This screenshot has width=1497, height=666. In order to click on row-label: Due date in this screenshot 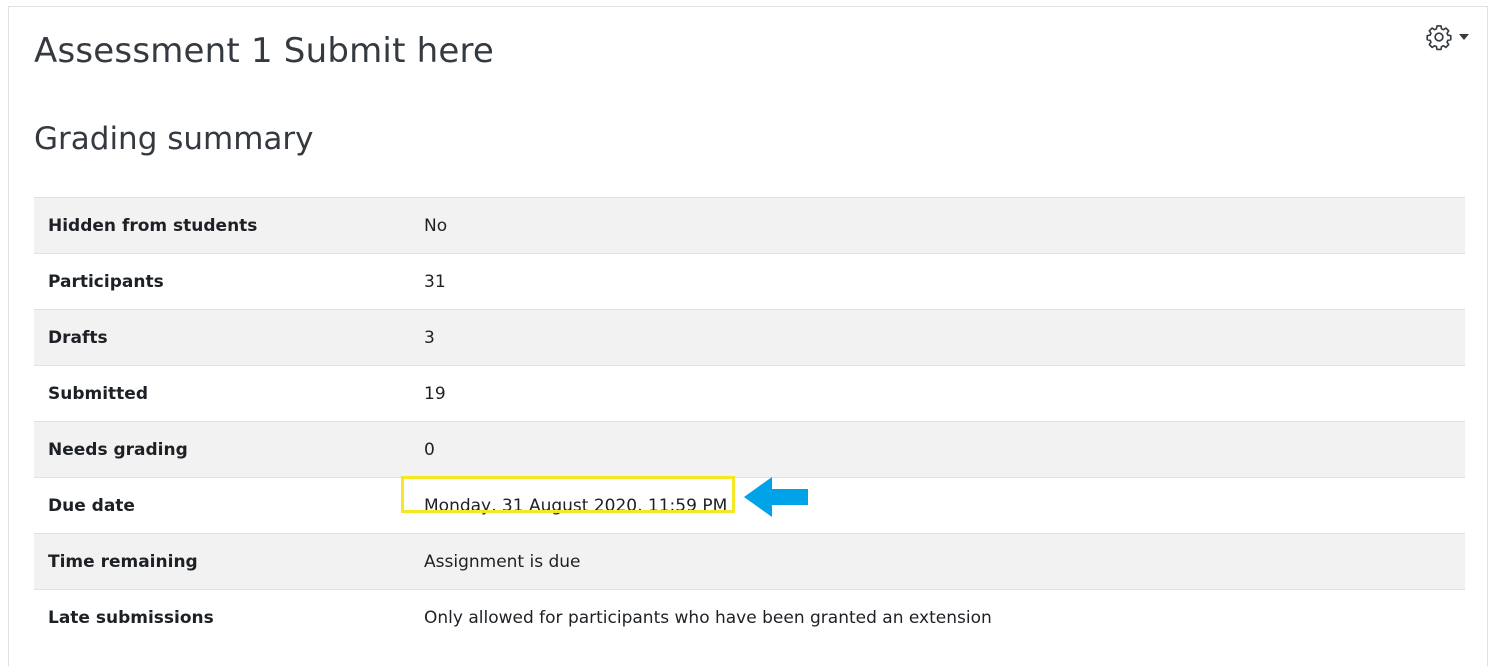, I will do `click(222, 505)`.